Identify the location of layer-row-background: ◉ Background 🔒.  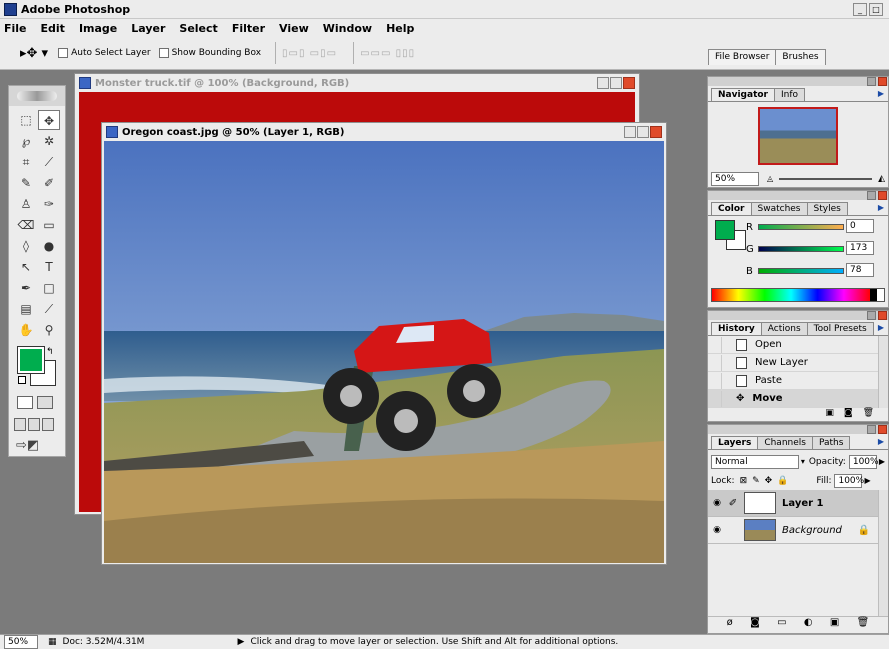
(793, 530).